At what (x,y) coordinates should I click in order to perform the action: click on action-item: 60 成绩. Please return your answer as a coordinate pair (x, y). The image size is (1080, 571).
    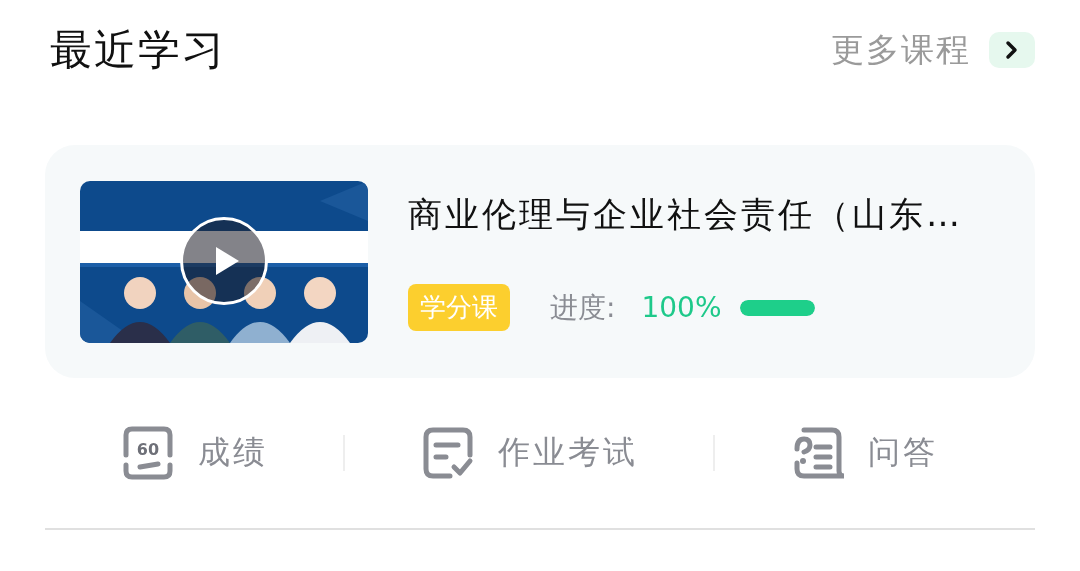
    Looking at the image, I should click on (194, 453).